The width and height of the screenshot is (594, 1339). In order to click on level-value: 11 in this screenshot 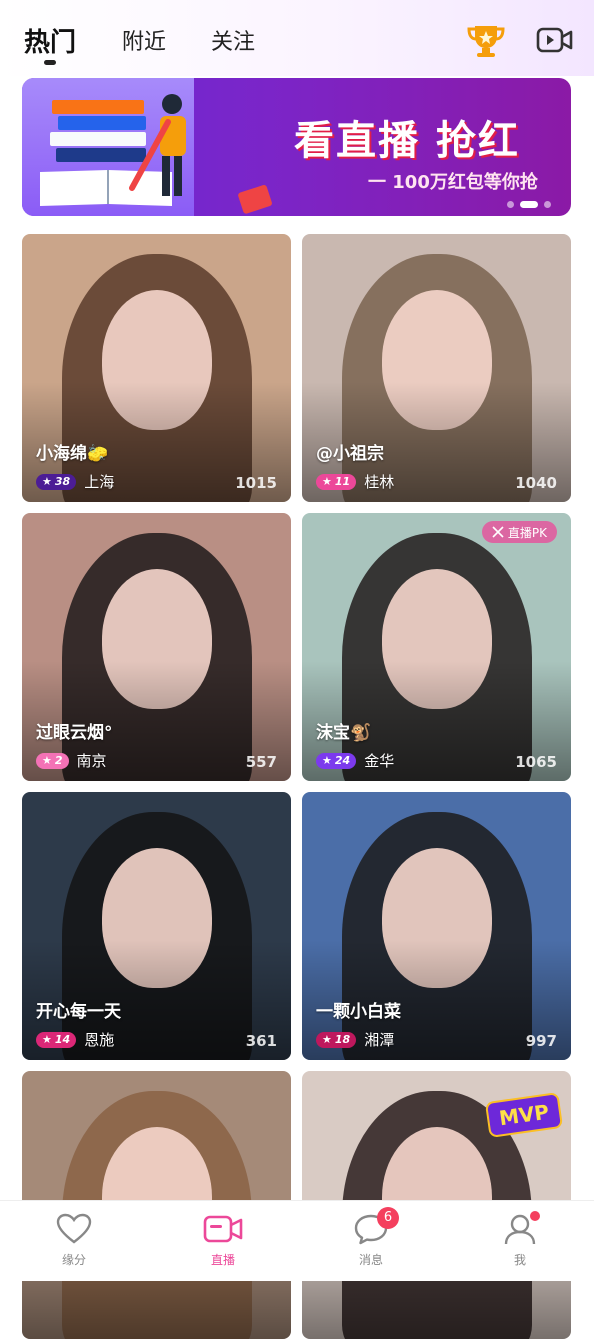, I will do `click(342, 481)`.